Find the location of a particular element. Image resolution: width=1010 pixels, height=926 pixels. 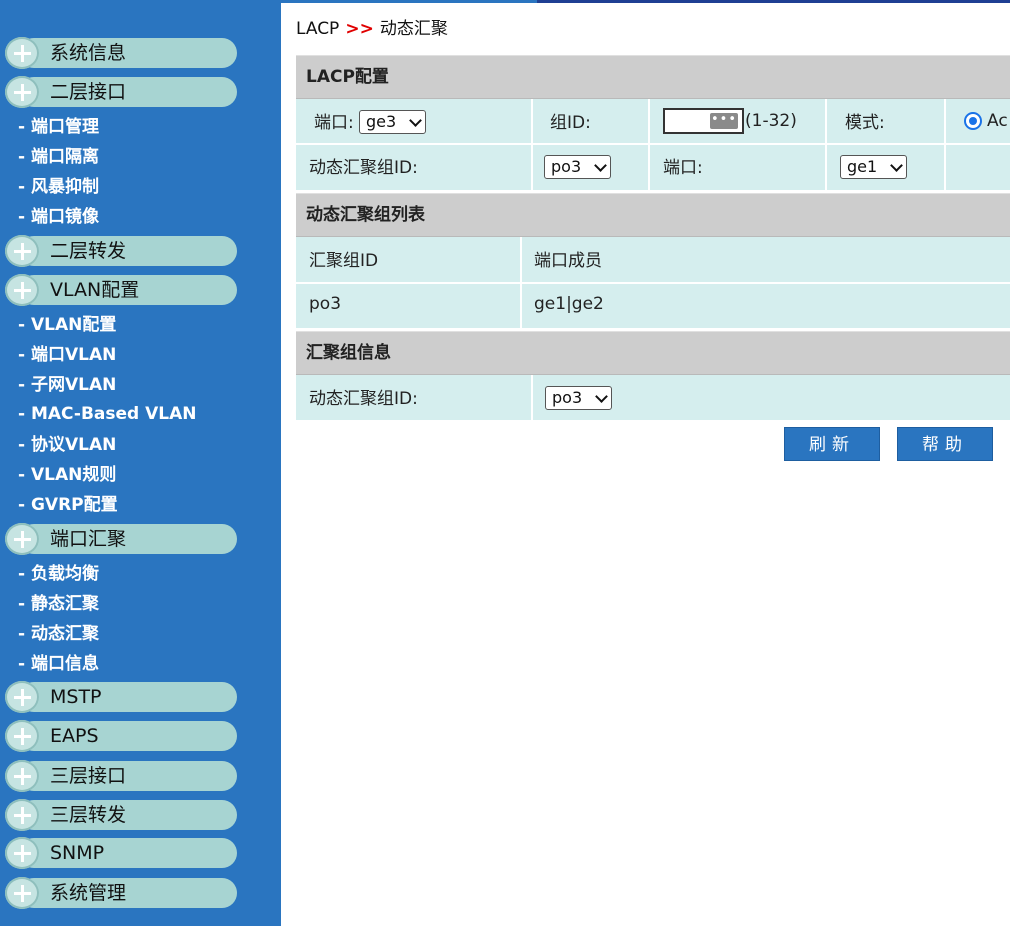

member-port-select: ge1 is located at coordinates (873, 167).